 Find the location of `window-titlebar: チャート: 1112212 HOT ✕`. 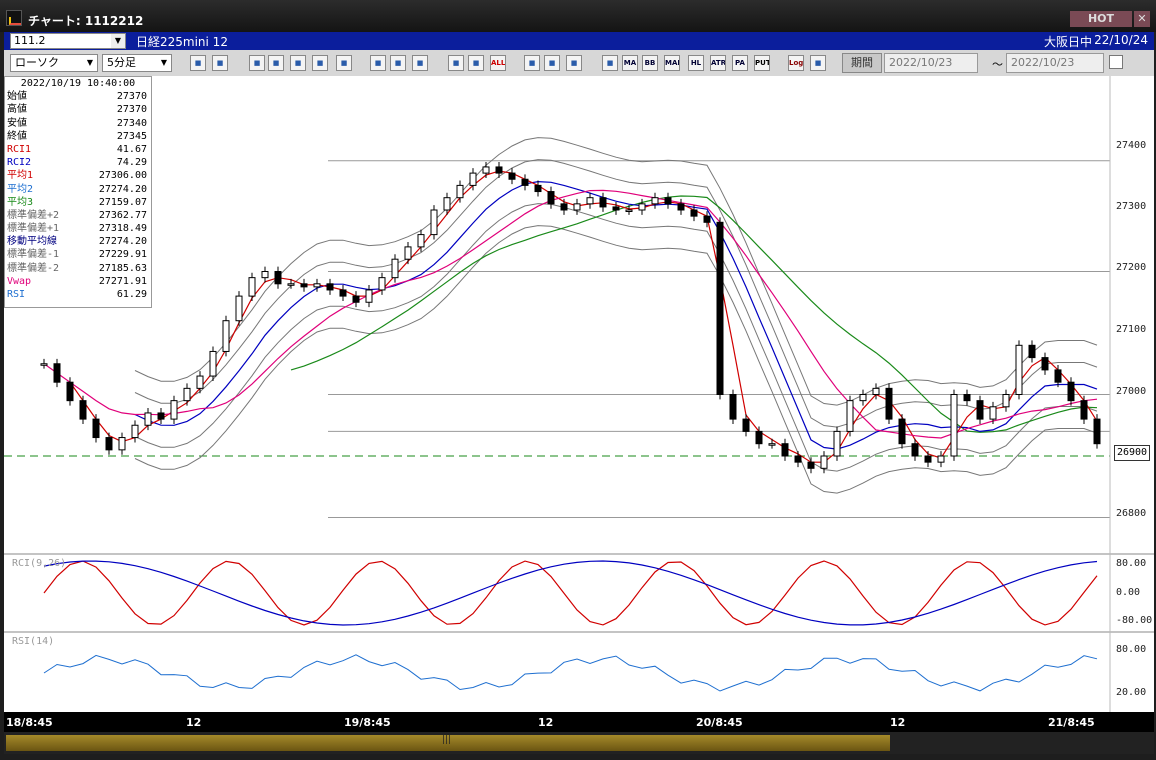

window-titlebar: チャート: 1112212 HOT ✕ is located at coordinates (578, 16).